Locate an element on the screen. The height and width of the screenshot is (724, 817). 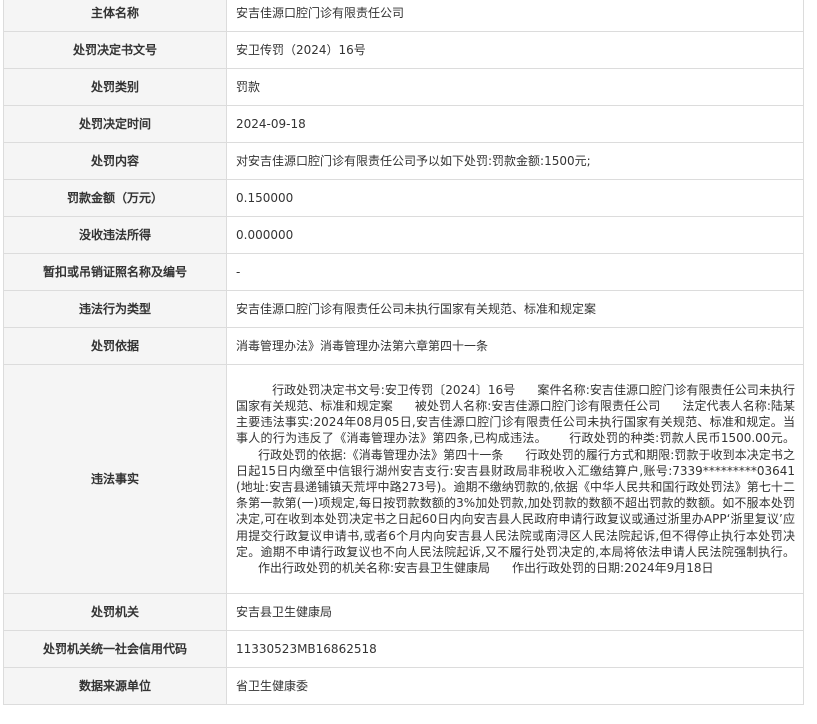
row-penalty-authority: 处罚机关 安吉县卫生健康局 is located at coordinates (403, 612).